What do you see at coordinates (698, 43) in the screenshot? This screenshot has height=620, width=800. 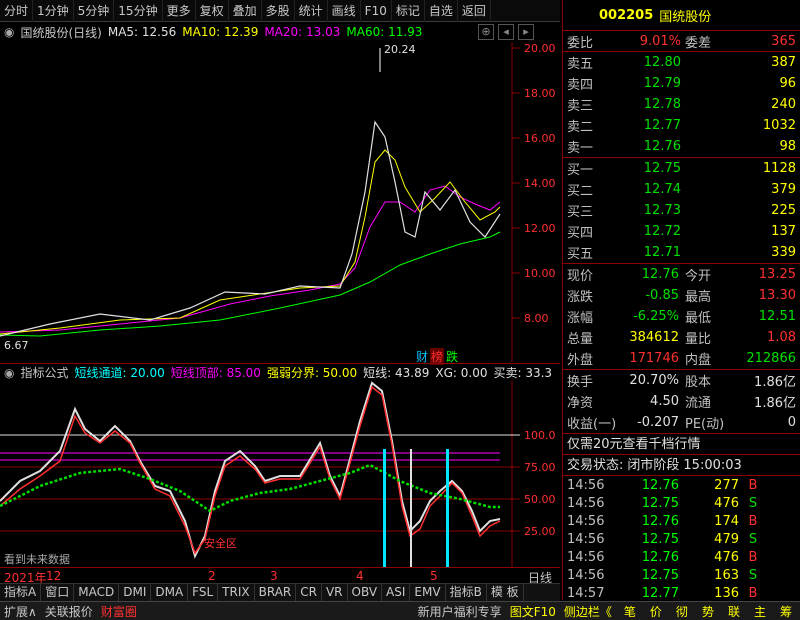 I see `weicha-label: 委差` at bounding box center [698, 43].